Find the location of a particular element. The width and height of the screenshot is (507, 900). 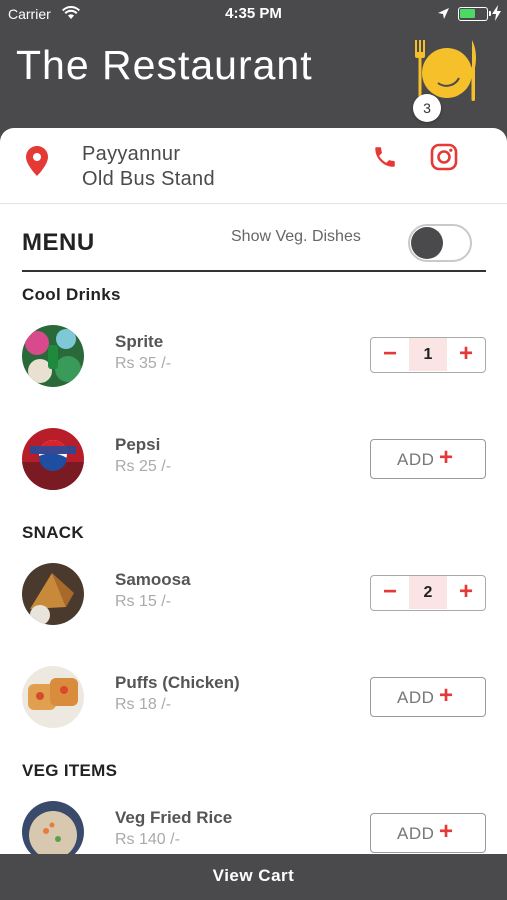

quantity-stepper: − 1 + is located at coordinates (428, 355).